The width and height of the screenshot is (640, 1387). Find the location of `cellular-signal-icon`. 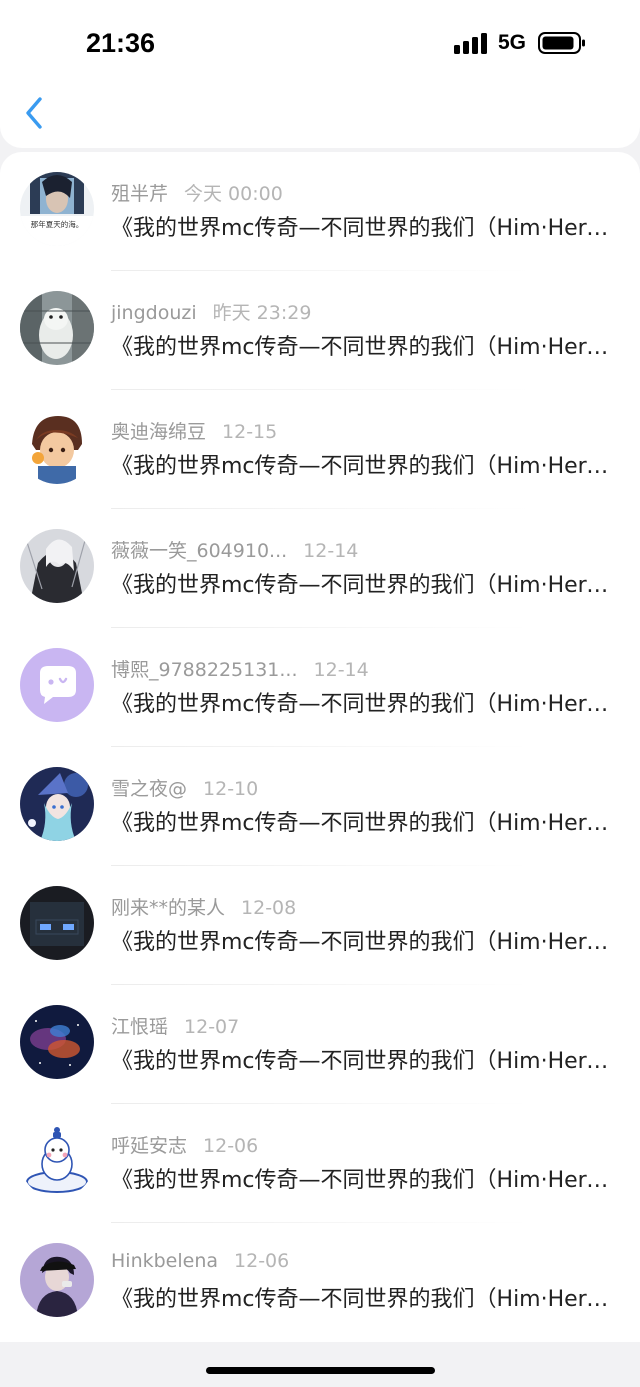

cellular-signal-icon is located at coordinates (471, 43).